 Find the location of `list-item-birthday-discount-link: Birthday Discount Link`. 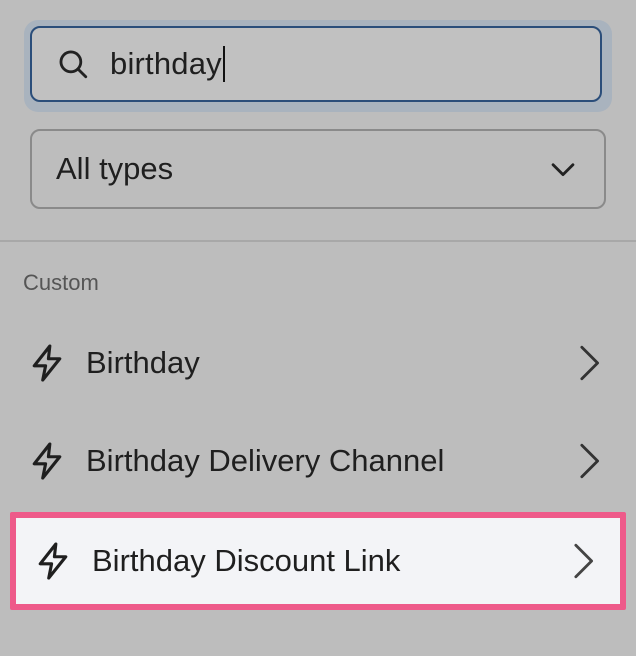

list-item-birthday-discount-link: Birthday Discount Link is located at coordinates (318, 561).